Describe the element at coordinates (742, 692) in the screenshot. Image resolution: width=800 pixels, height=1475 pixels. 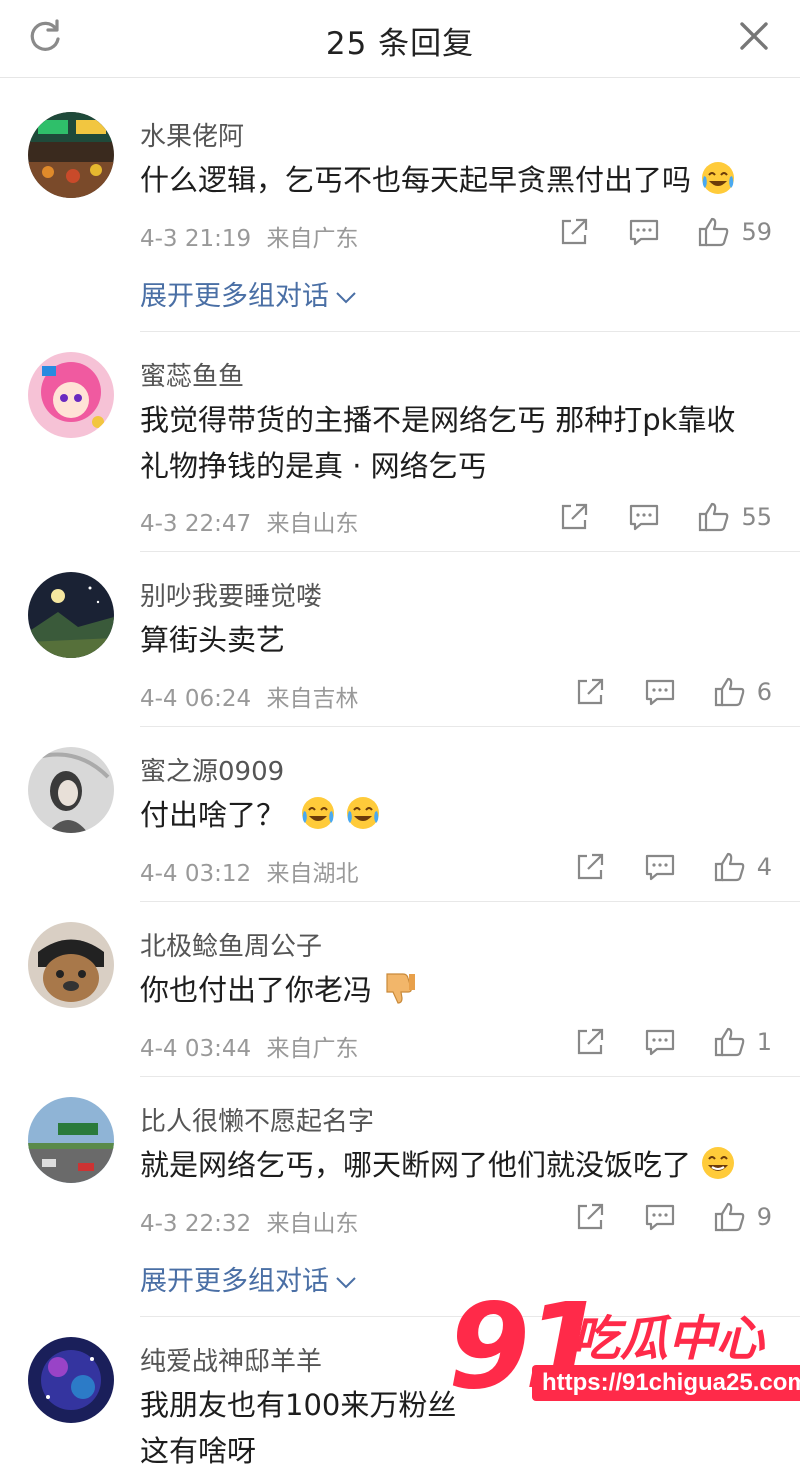
I see `like-button: 6` at that location.